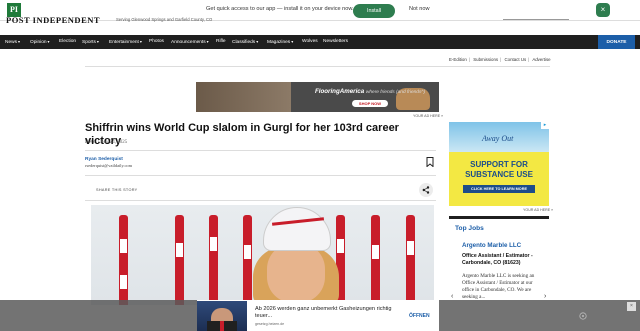  Describe the element at coordinates (90, 142) in the screenshot. I see `article-section: News` at that location.